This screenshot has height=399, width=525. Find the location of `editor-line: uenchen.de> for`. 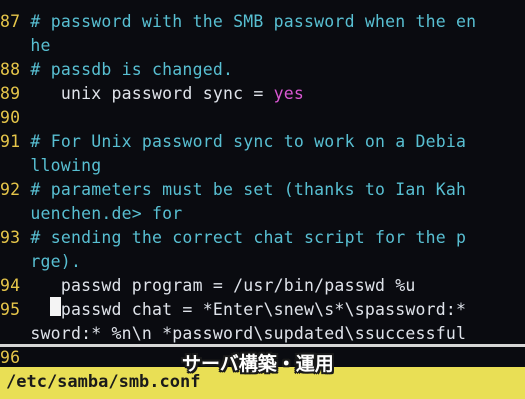

editor-line: uenchen.de> for is located at coordinates (106, 213).